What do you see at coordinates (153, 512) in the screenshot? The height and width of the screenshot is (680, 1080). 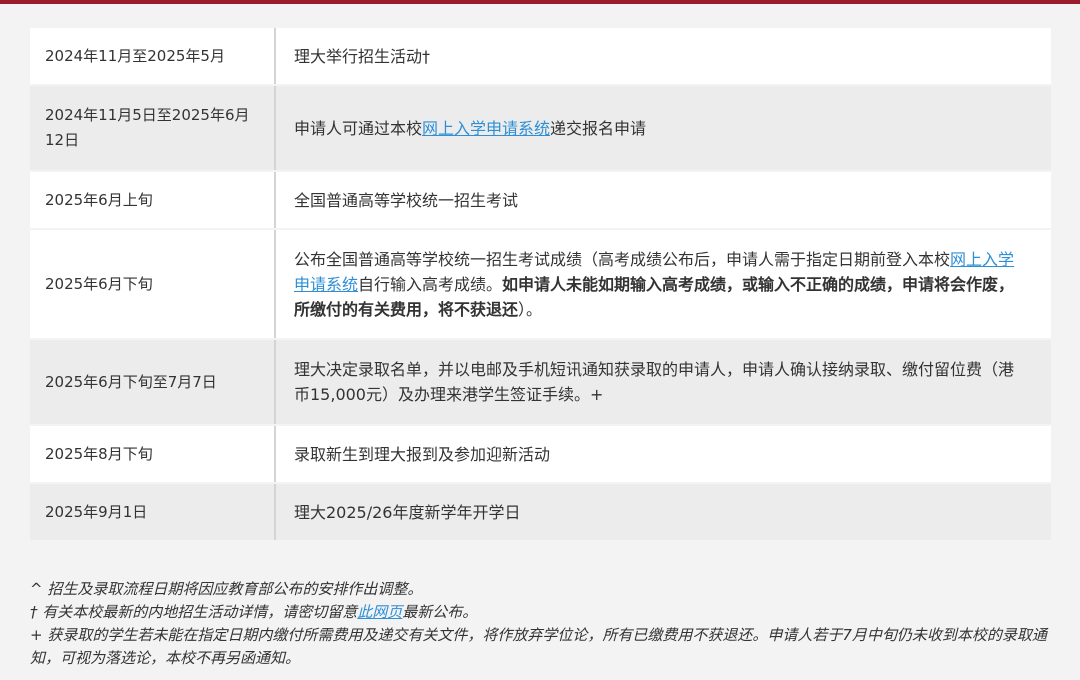 I see `date-cell: 2025年9月1日` at bounding box center [153, 512].